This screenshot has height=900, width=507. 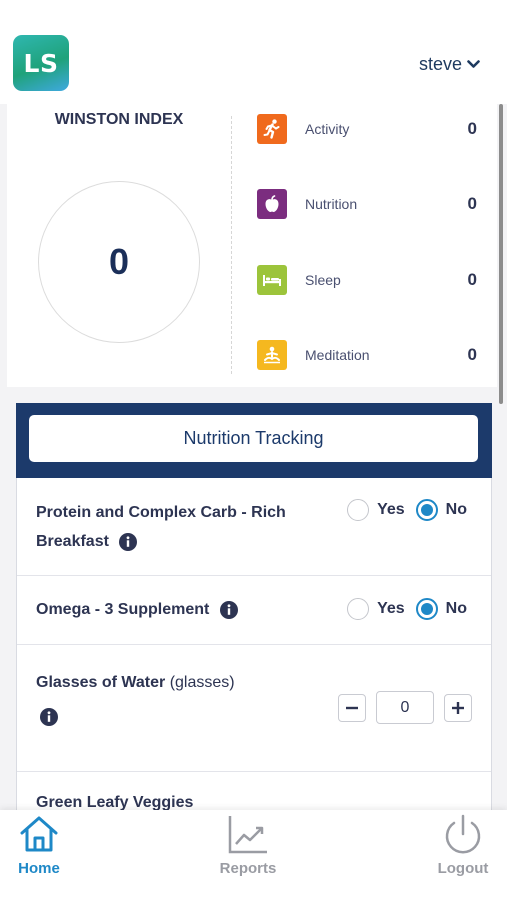 I want to click on breakfast-radio-group: Yes No, so click(x=401, y=510).